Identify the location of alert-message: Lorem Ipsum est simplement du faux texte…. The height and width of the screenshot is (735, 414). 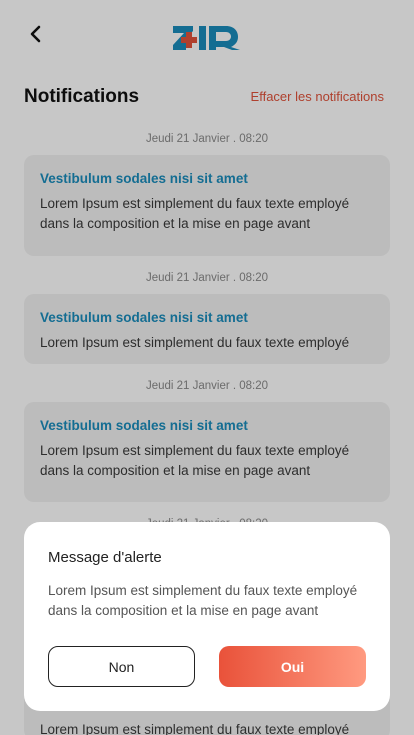
(203, 600).